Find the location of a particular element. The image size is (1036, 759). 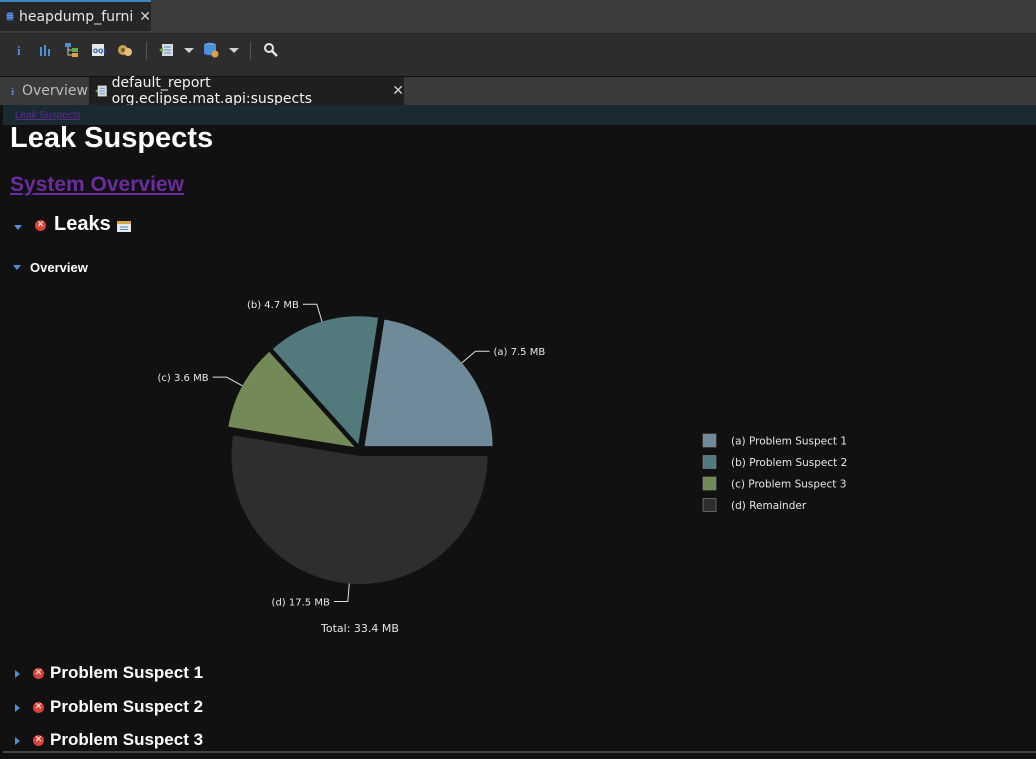

histogram-icon is located at coordinates (45, 50).